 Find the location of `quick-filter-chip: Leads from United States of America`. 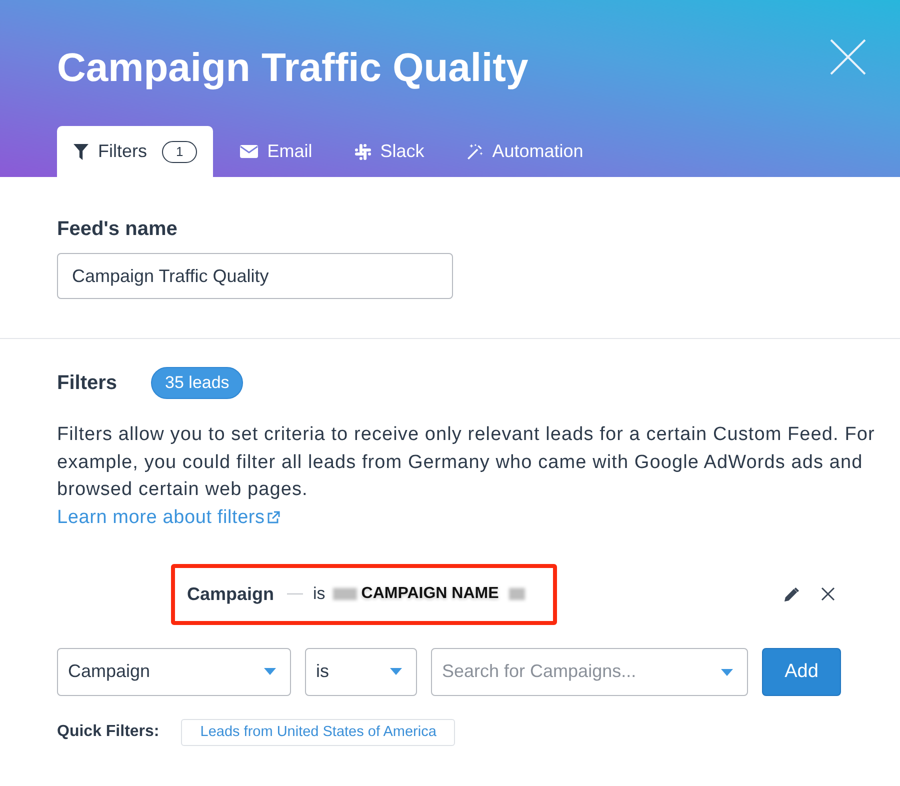

quick-filter-chip: Leads from United States of America is located at coordinates (318, 732).